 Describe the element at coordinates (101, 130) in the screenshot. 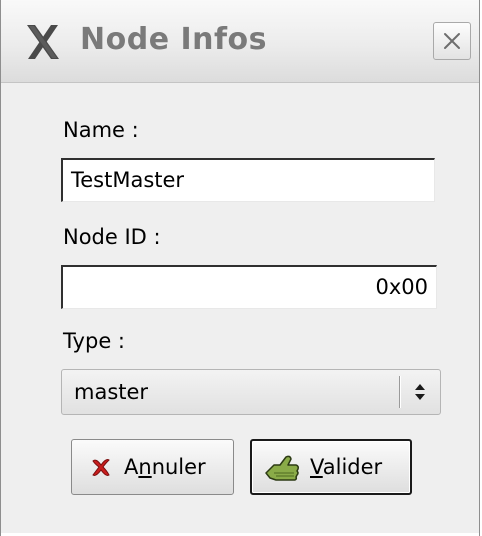

I see `name-label: Name :` at that location.